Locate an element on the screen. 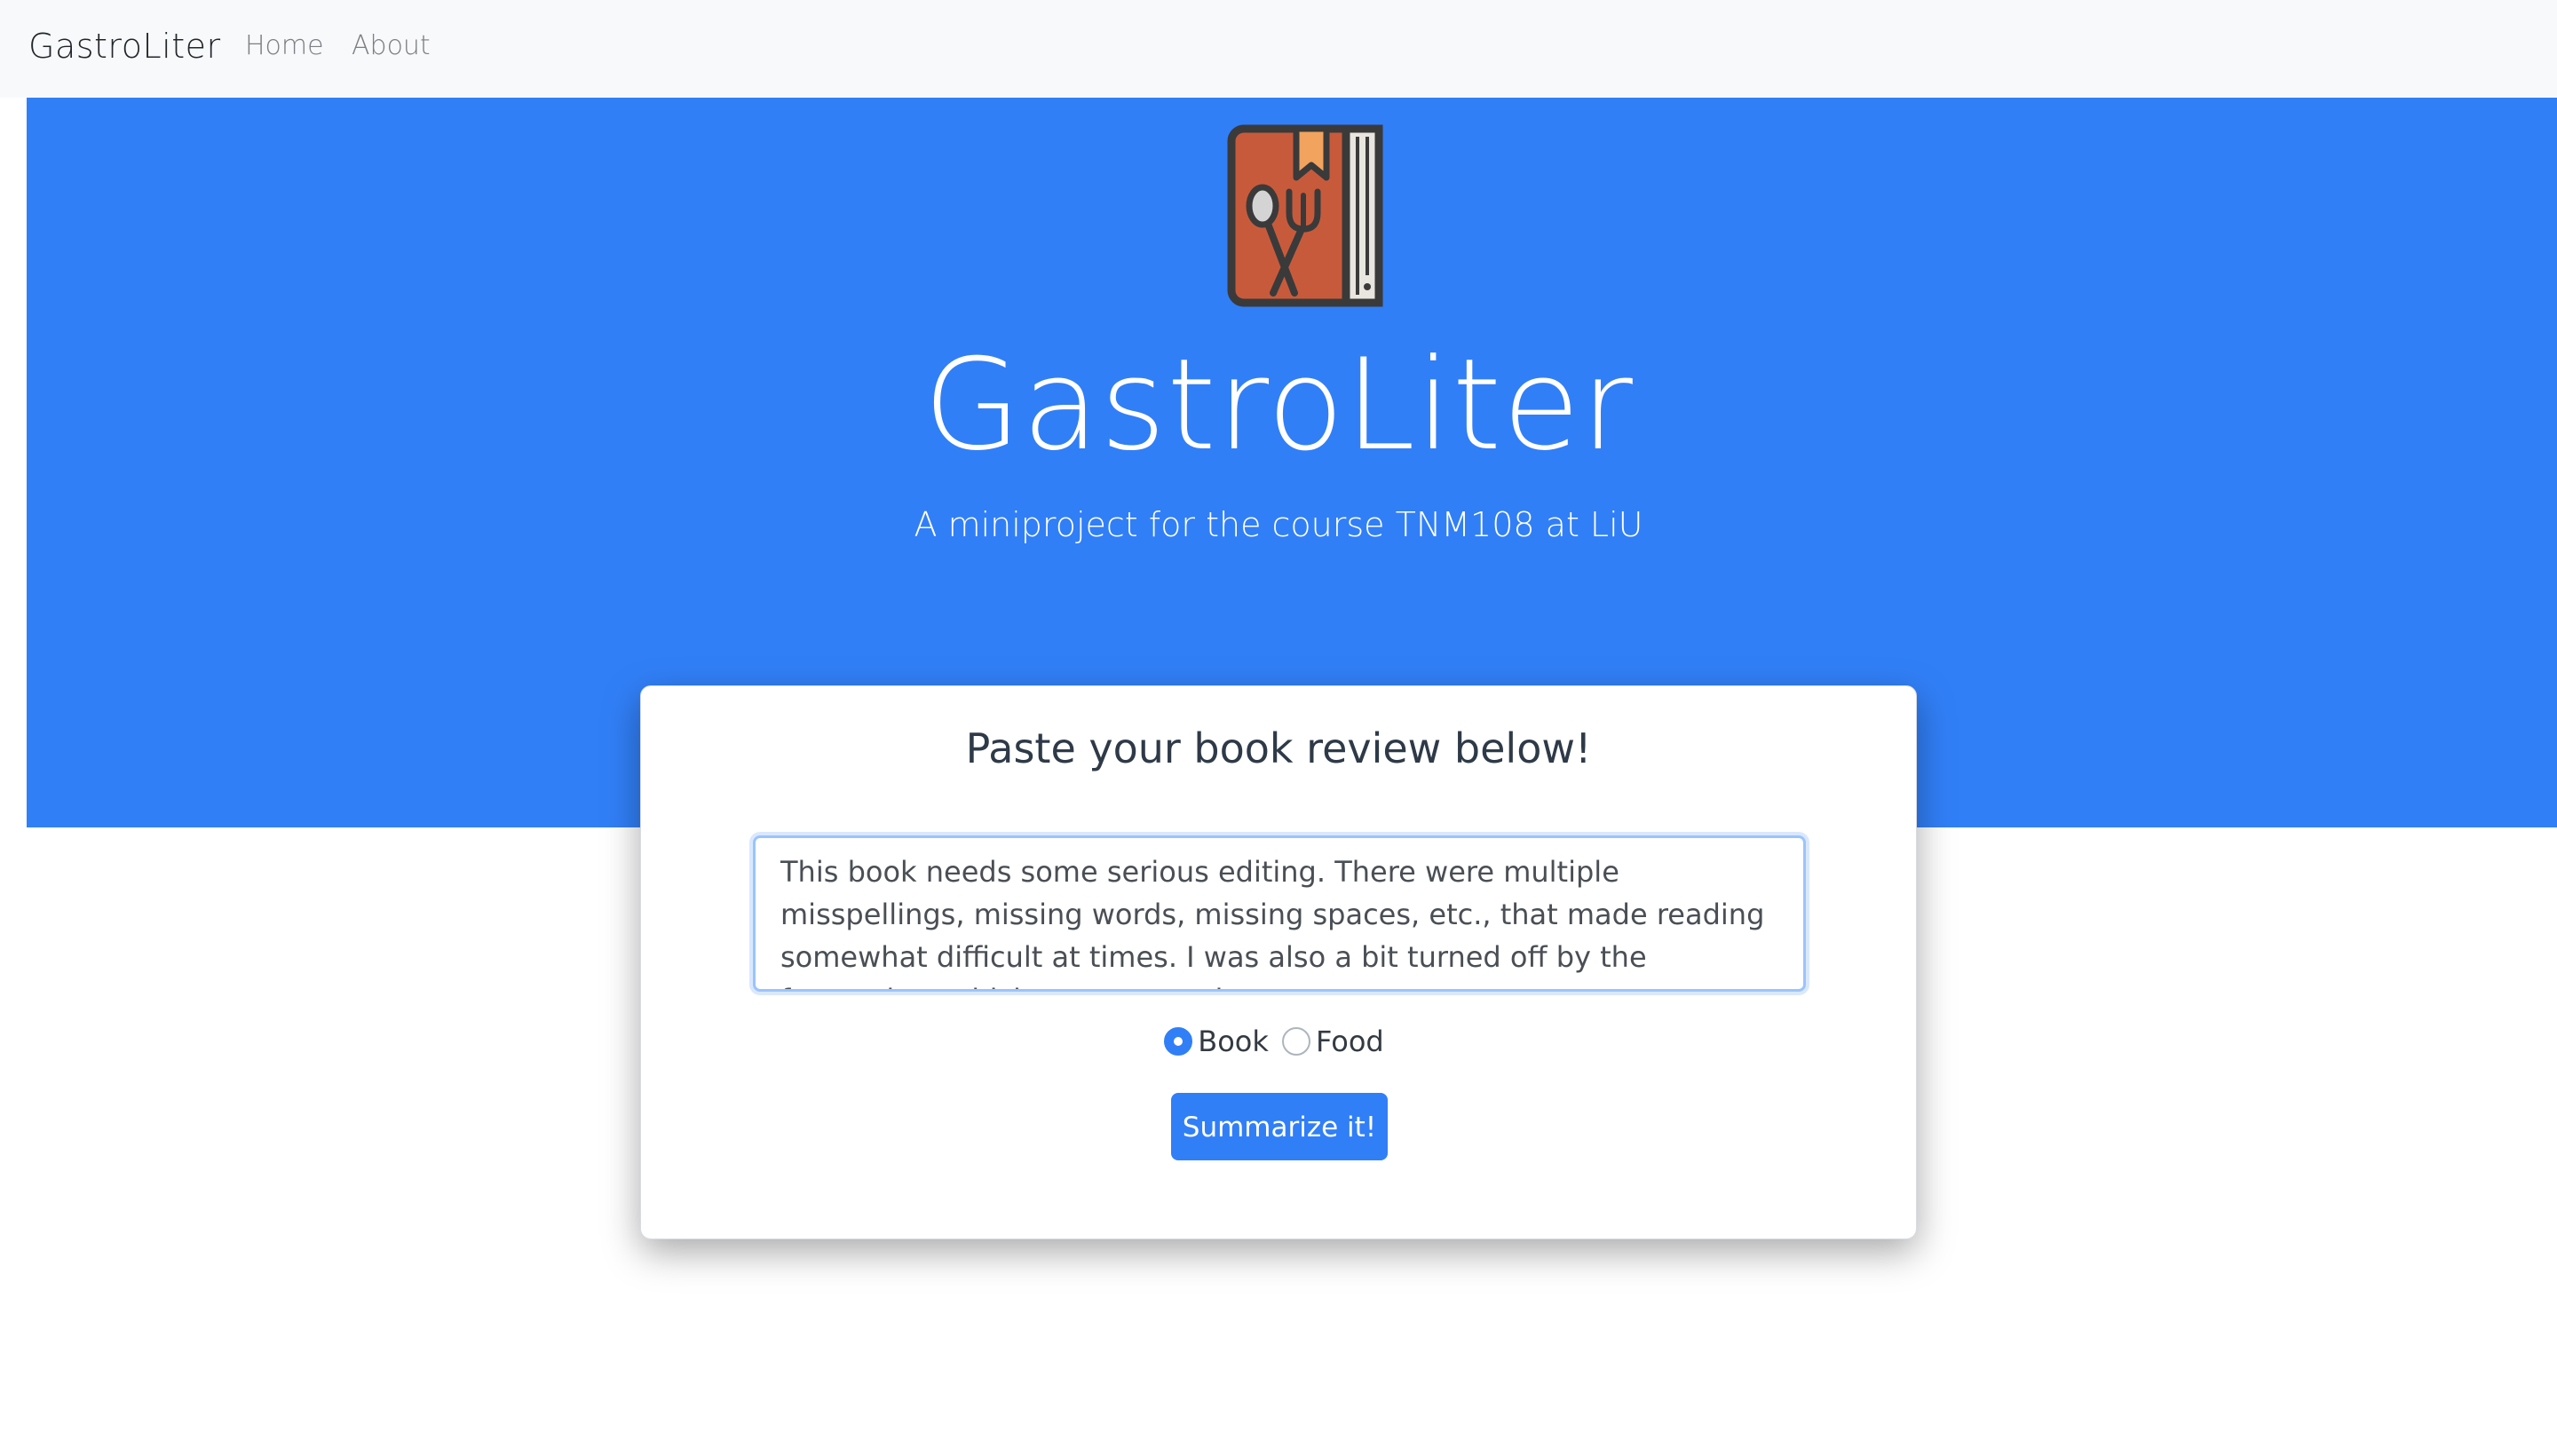 This screenshot has width=2557, height=1456. radio-food: Food is located at coordinates (1333, 1041).